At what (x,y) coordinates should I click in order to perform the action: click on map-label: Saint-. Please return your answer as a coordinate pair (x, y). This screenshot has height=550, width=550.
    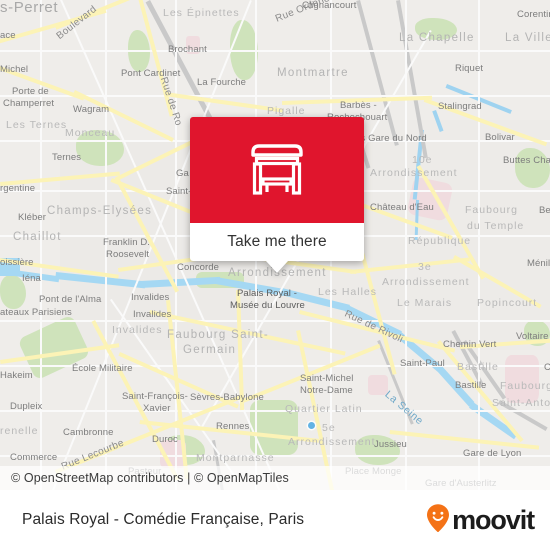
    Looking at the image, I should click on (179, 191).